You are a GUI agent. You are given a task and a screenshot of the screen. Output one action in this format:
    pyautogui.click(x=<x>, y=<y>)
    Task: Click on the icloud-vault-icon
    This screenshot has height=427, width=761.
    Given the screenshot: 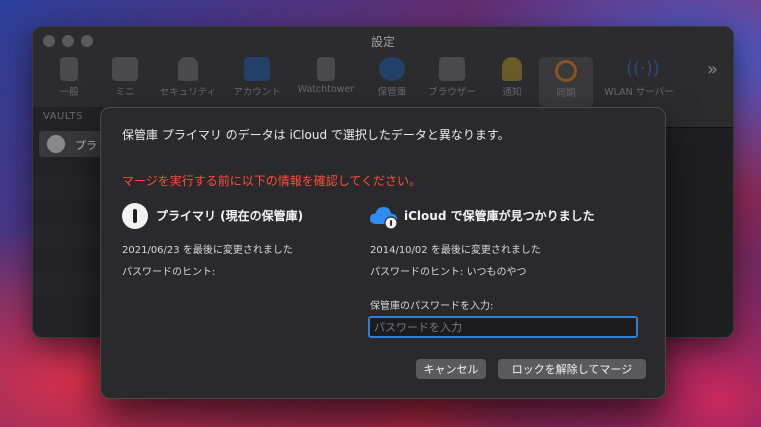 What is the action you would take?
    pyautogui.click(x=384, y=218)
    